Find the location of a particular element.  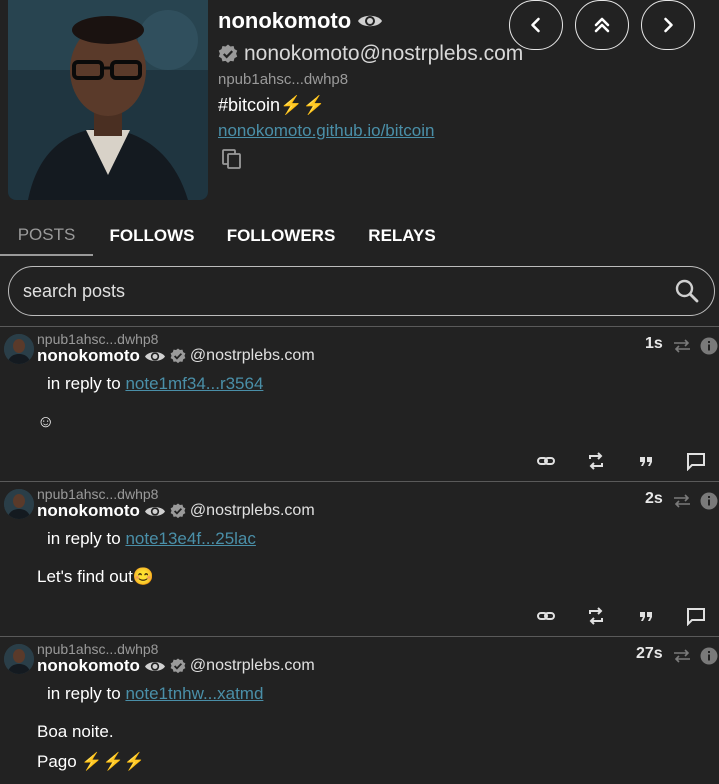

profile-avatar is located at coordinates (108, 100).